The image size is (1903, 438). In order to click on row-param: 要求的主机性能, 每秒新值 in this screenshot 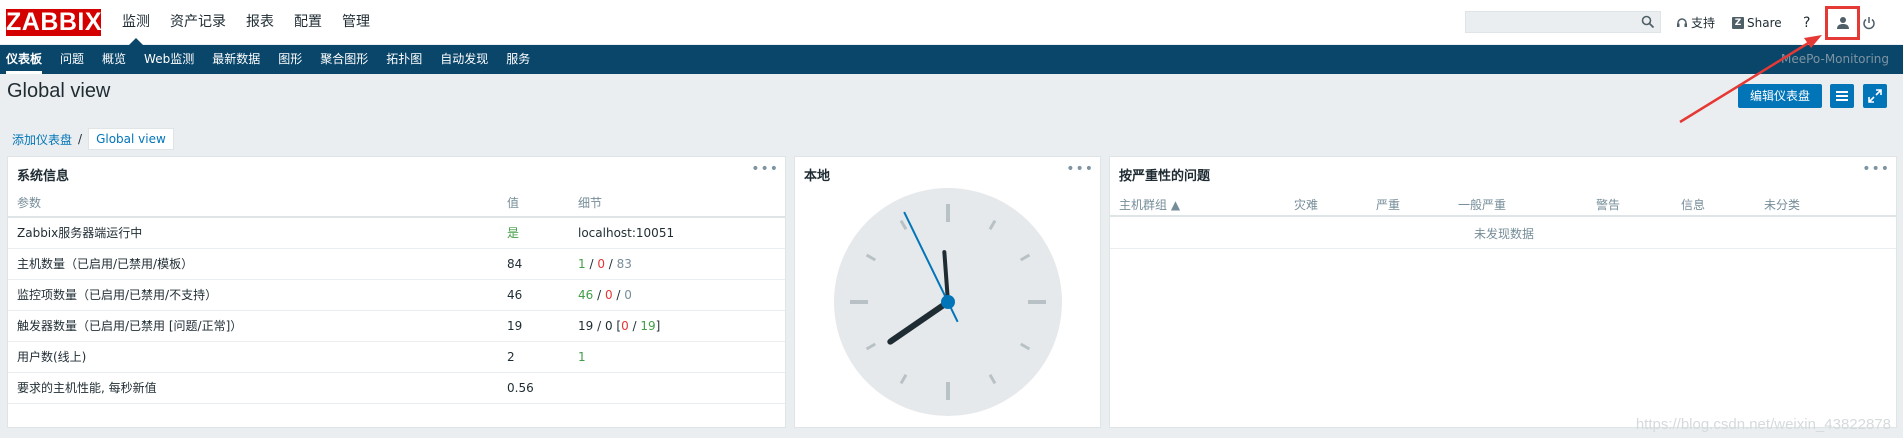, I will do `click(257, 388)`.